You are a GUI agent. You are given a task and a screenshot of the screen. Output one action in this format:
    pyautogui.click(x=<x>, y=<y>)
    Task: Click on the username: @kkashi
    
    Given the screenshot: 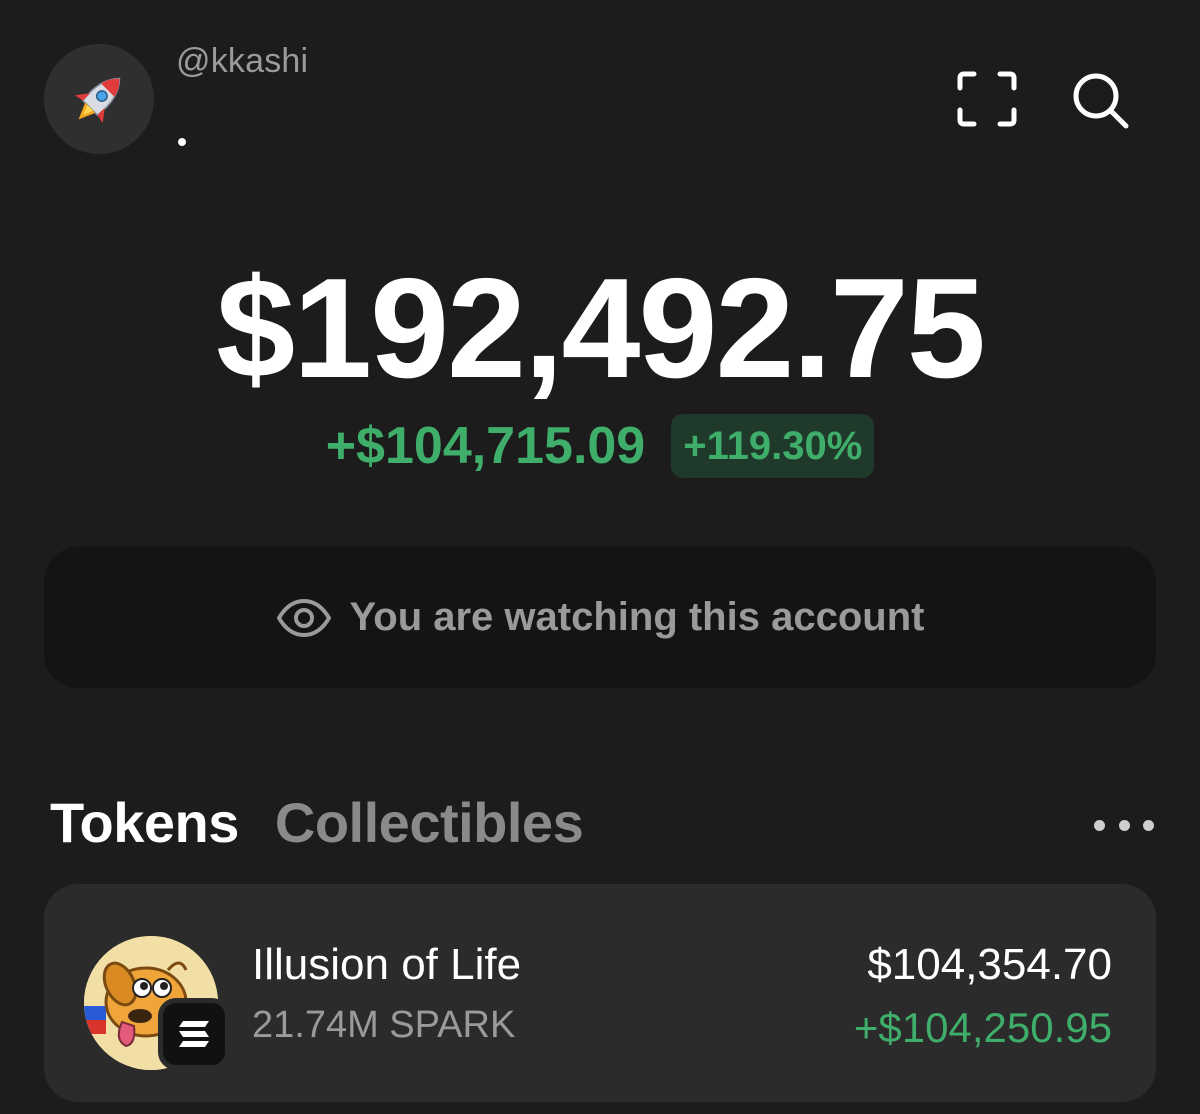 What is the action you would take?
    pyautogui.click(x=242, y=61)
    